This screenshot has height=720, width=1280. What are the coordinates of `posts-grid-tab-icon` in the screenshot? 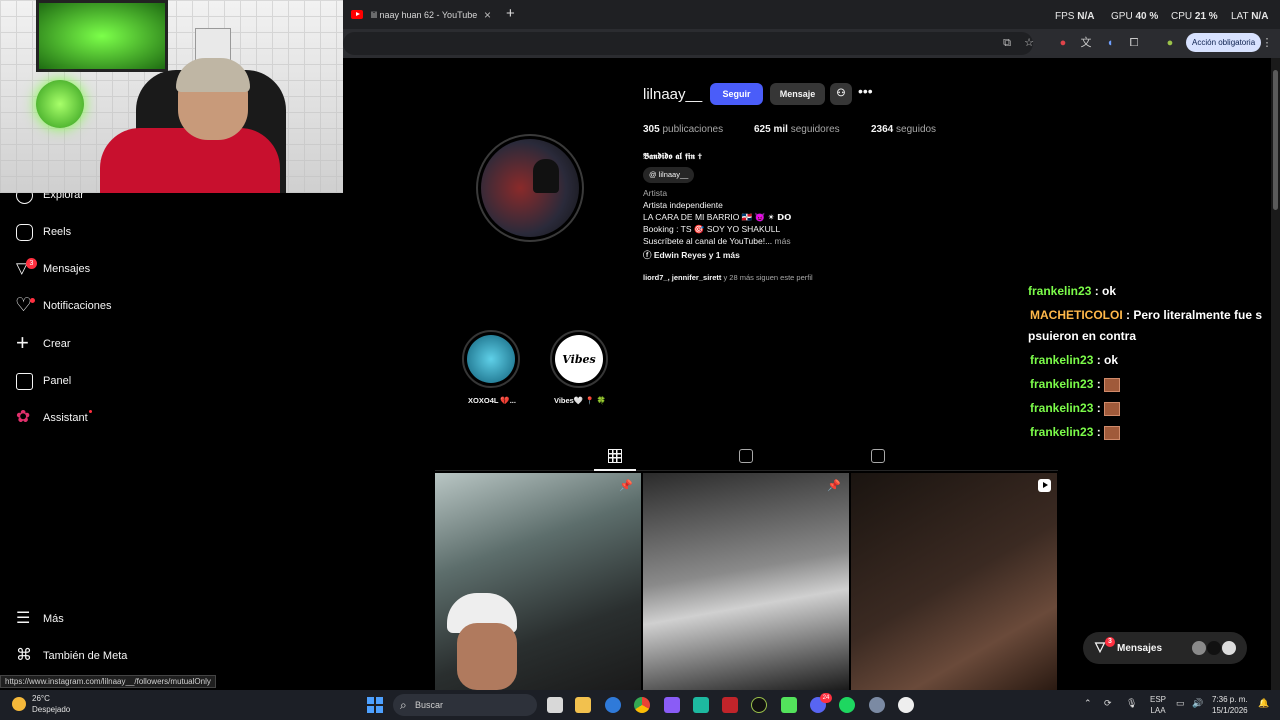 It's located at (615, 456).